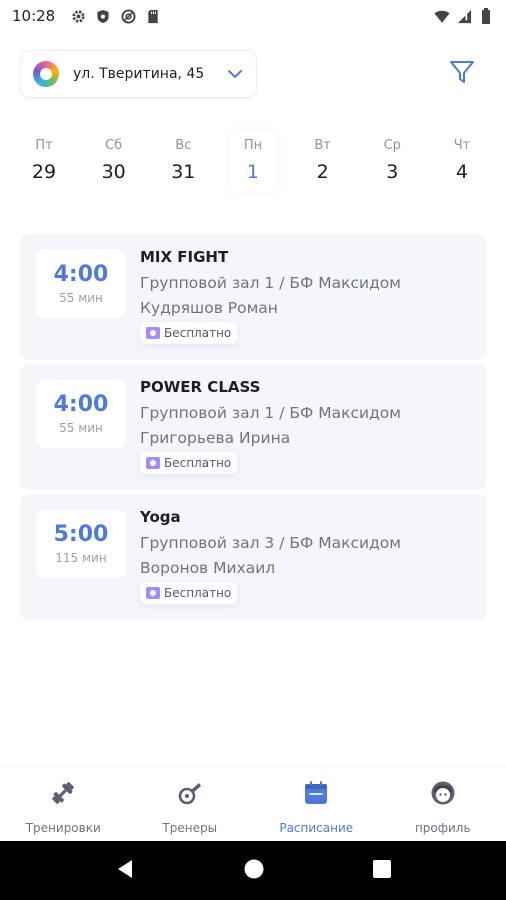 Image resolution: width=506 pixels, height=900 pixels. I want to click on day-number: 1, so click(253, 172).